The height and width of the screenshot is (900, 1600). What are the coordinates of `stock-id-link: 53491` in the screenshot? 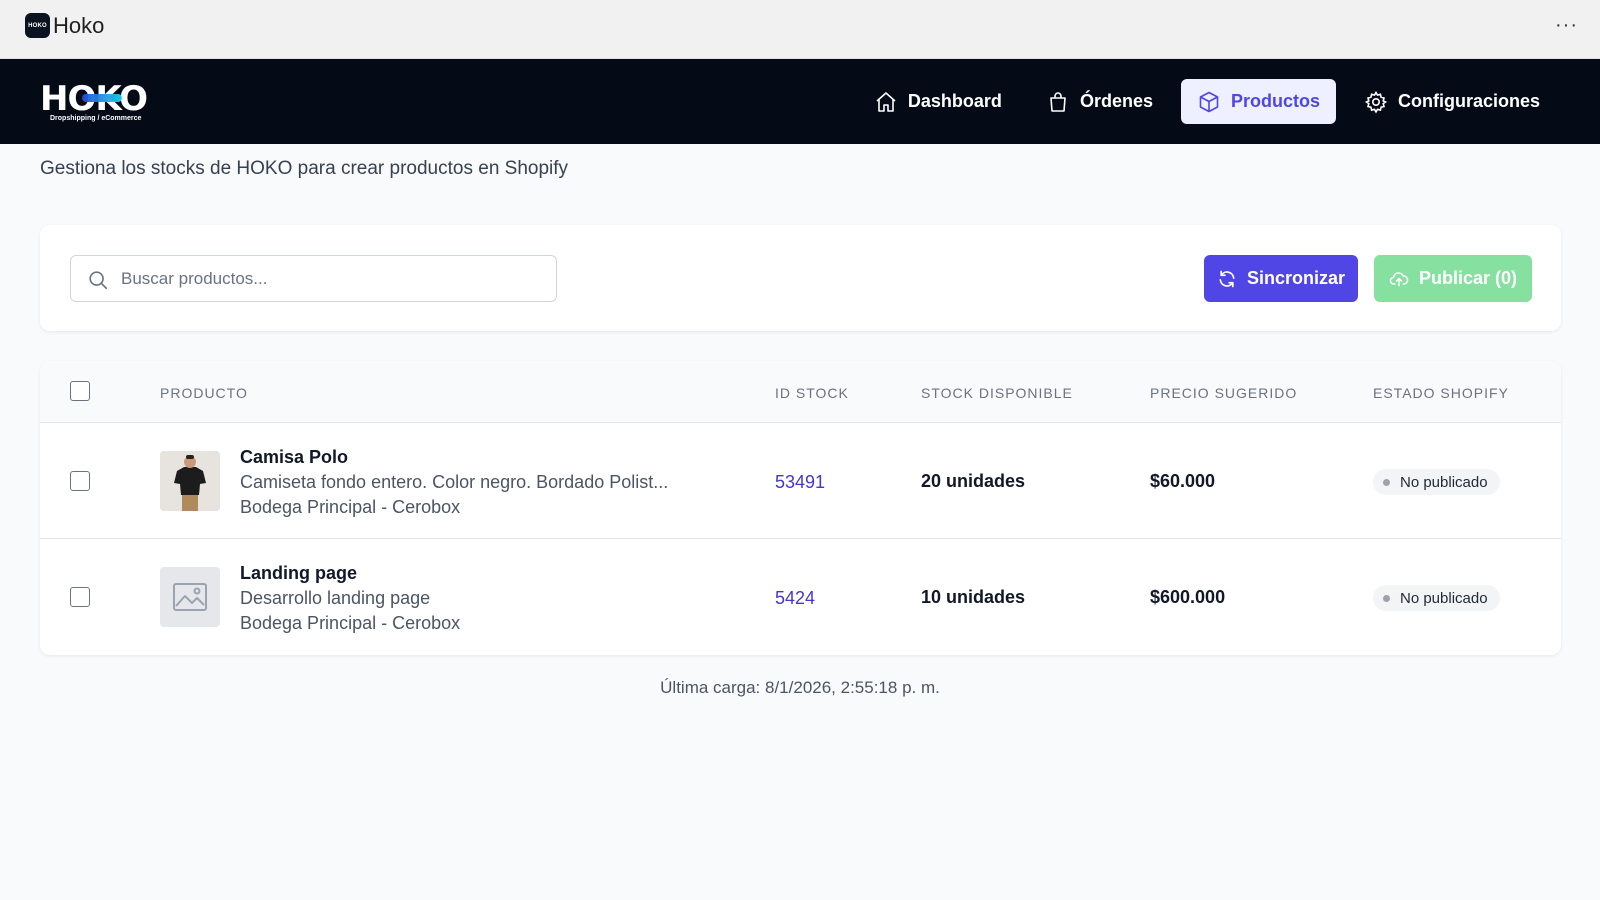 It's located at (800, 482).